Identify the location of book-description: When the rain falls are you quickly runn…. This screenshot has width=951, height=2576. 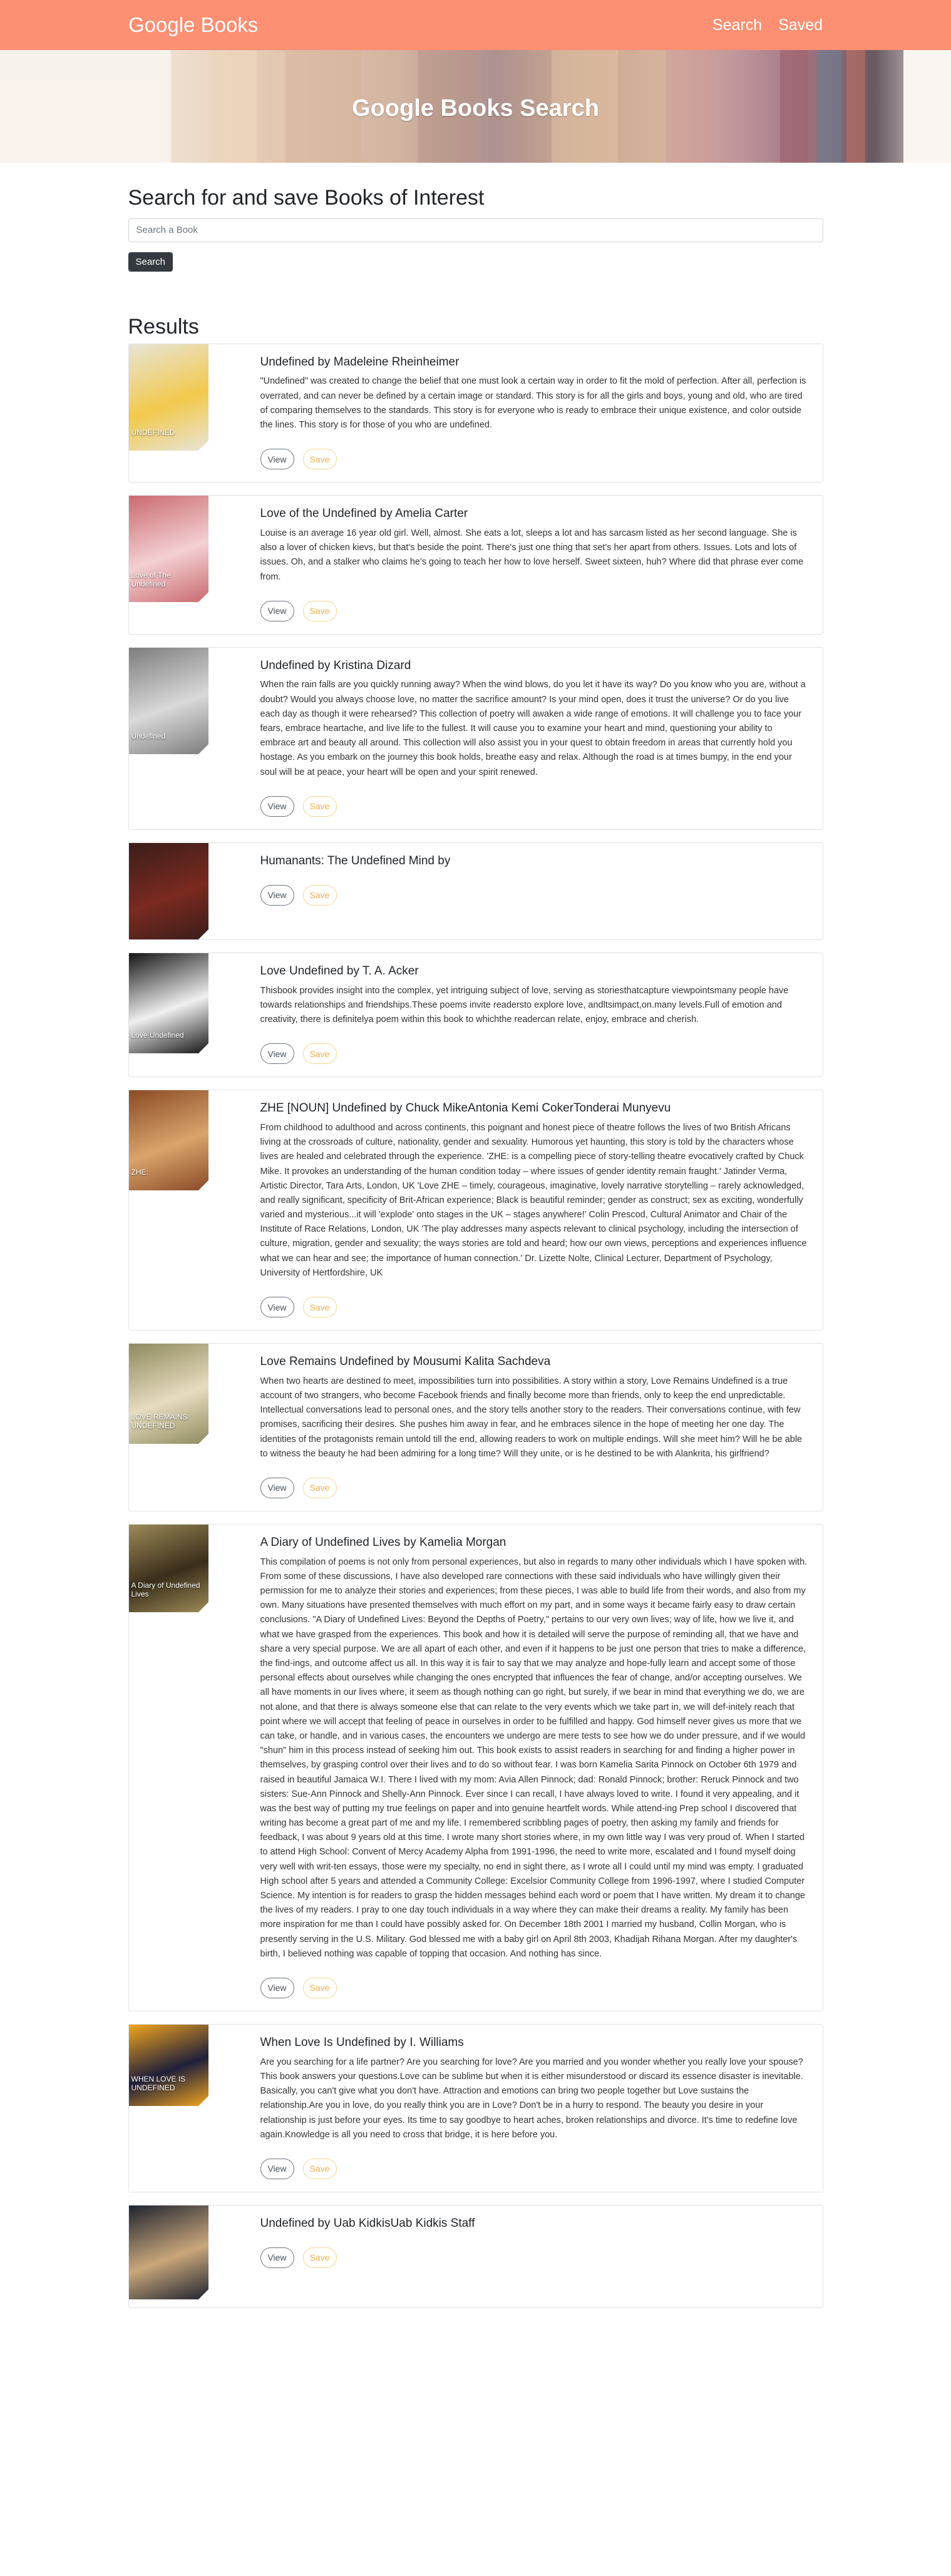
(533, 728).